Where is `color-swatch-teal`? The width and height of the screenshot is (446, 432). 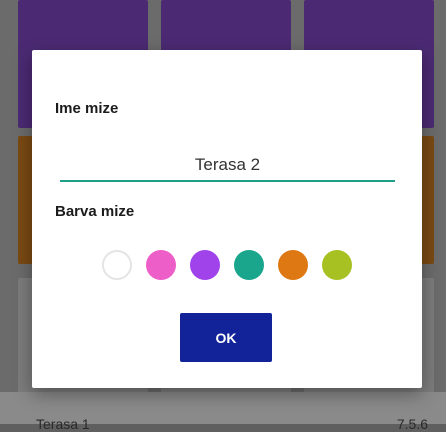 color-swatch-teal is located at coordinates (249, 265).